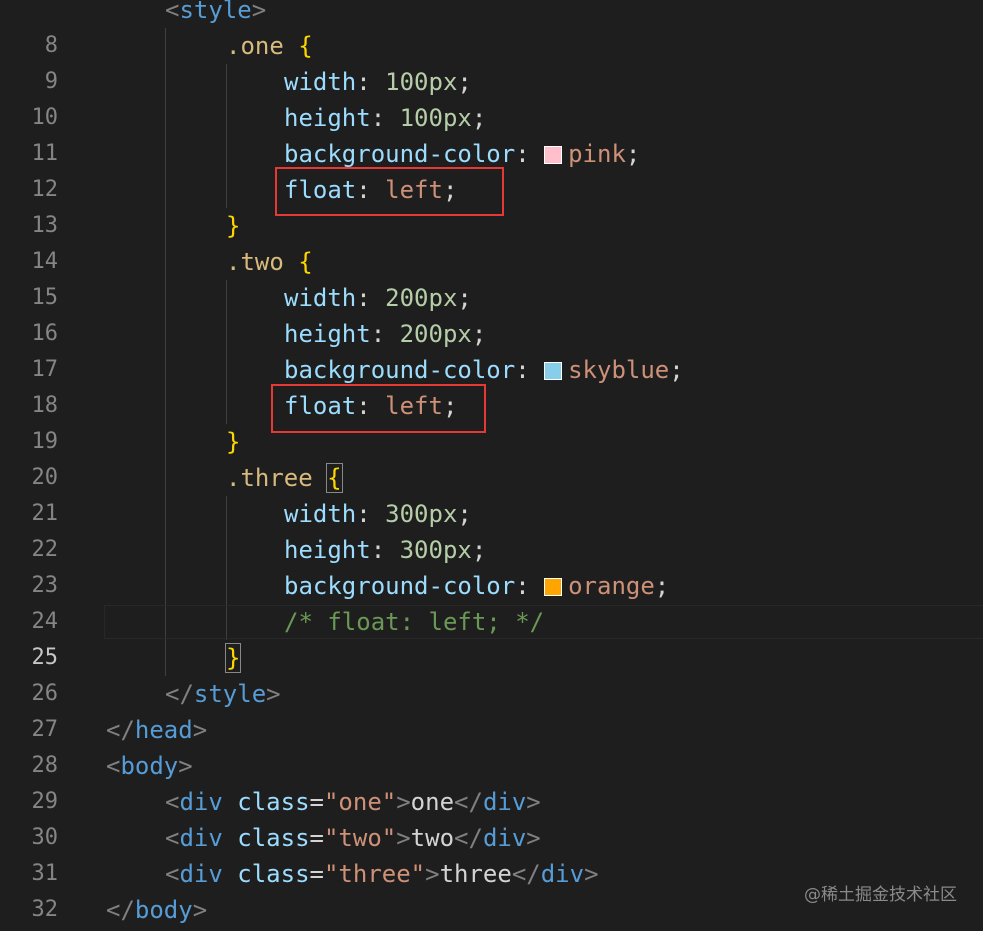 This screenshot has height=931, width=983. I want to click on code-line: 19 float: left;, so click(491, 421).